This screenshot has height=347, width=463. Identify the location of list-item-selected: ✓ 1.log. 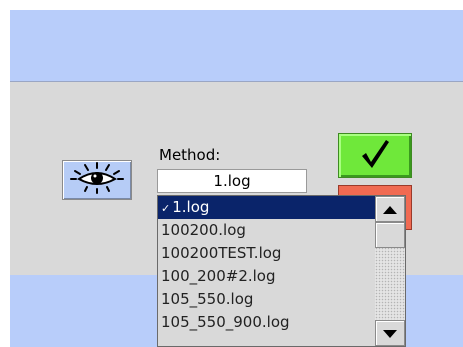
(266, 207).